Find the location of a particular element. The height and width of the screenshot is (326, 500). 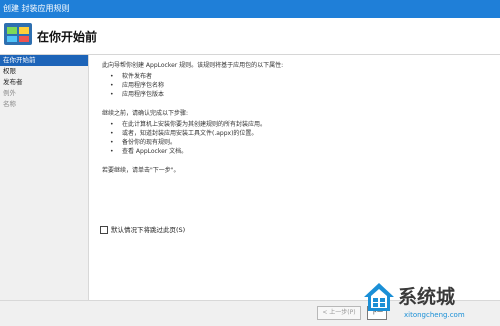

site-watermark: 系统城 xitongcheng.com is located at coordinates (430, 301).